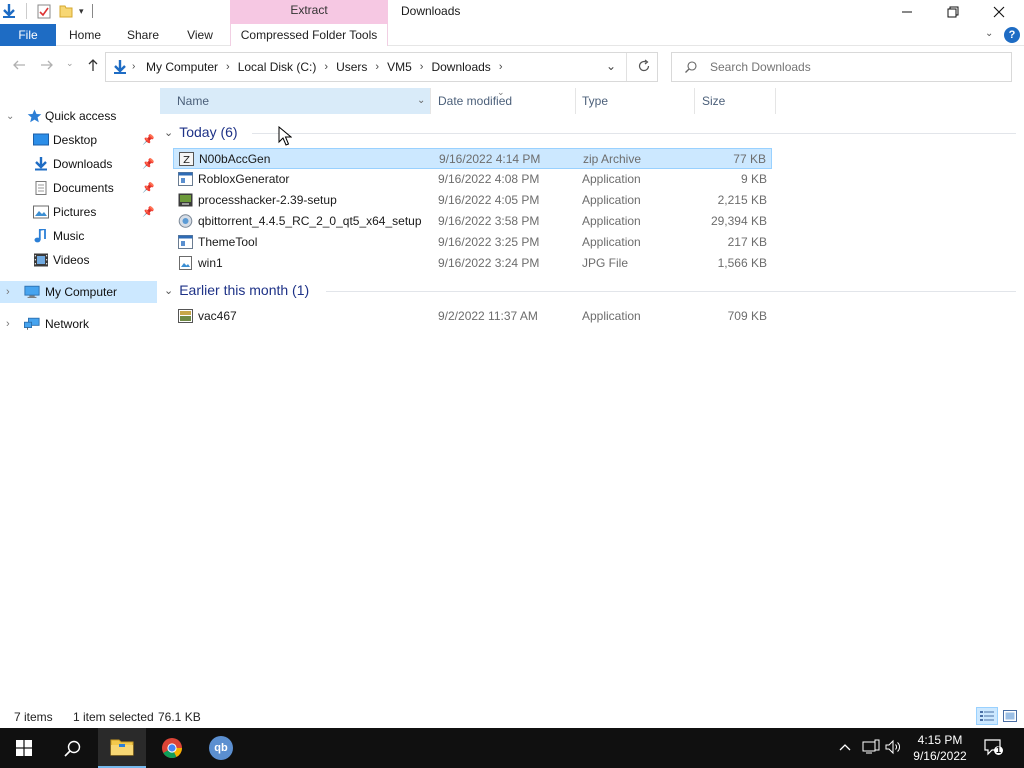 The width and height of the screenshot is (1024, 768). I want to click on breadcrumb-local-disk: Local Disk (C:), so click(277, 67).